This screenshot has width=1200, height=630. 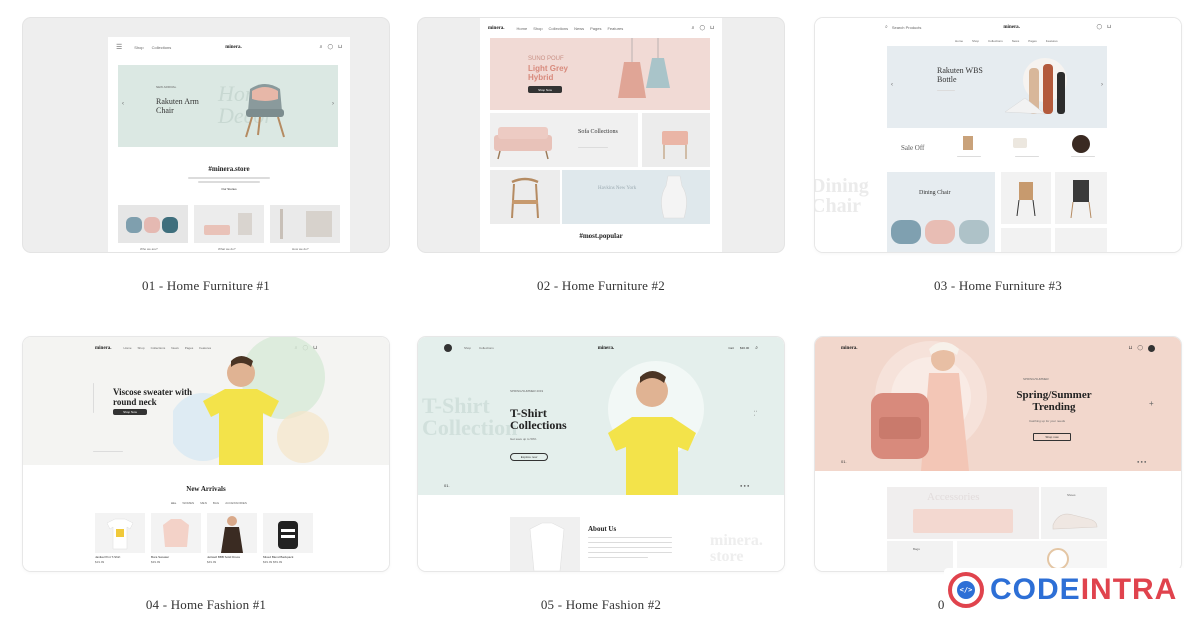 I want to click on vase-tile: Havkins New York, so click(x=636, y=197).